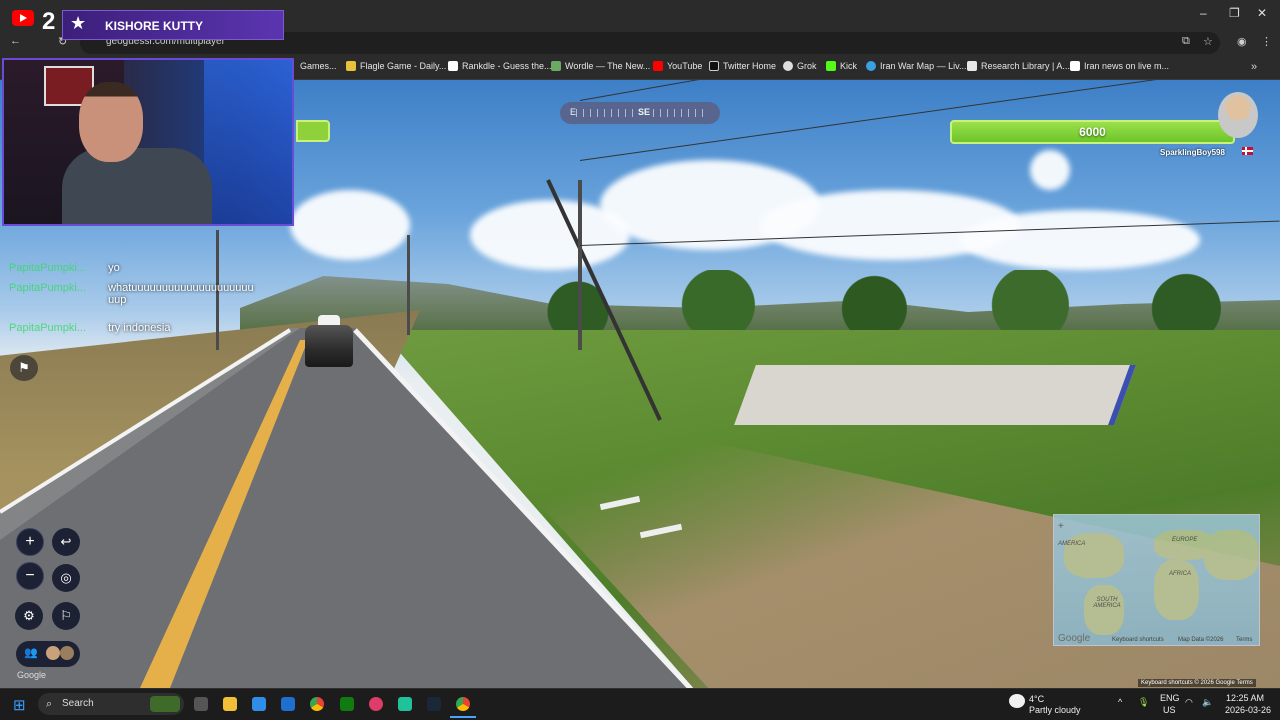  I want to click on utility-pole, so click(580, 265).